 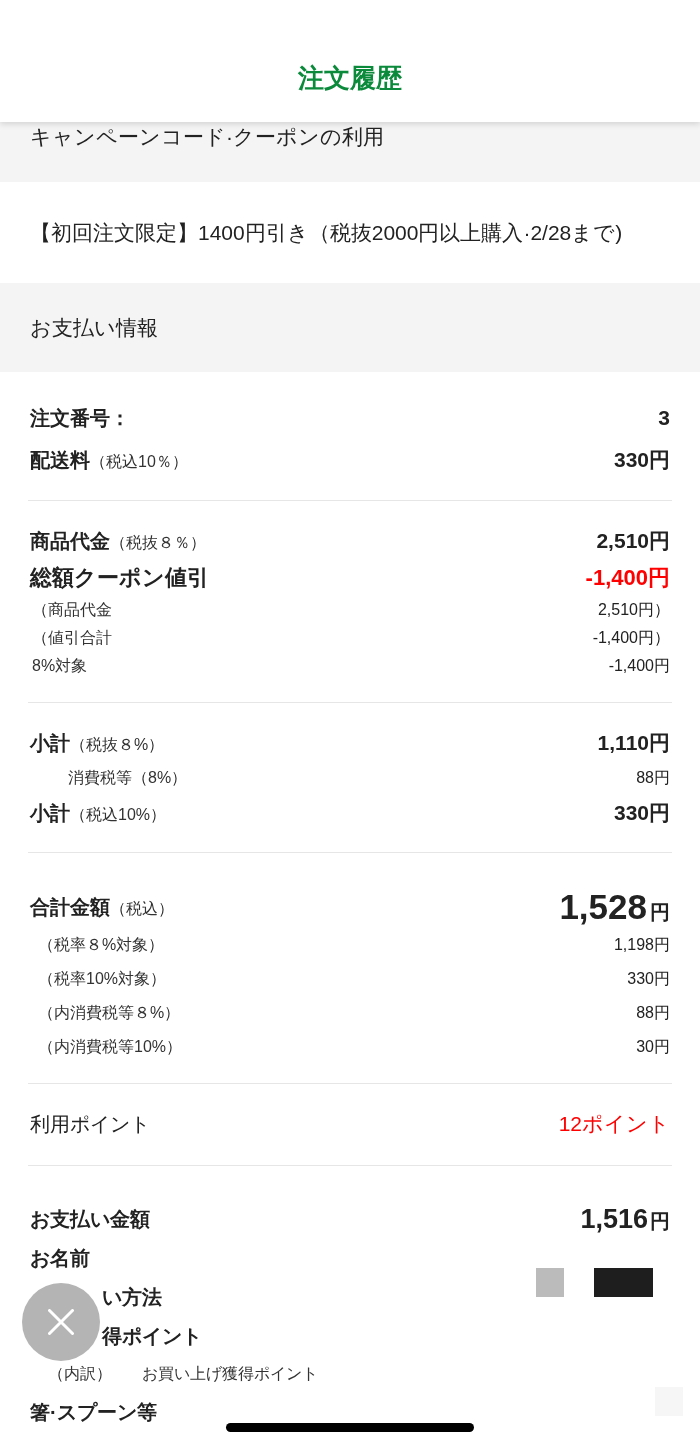 What do you see at coordinates (101, 945) in the screenshot?
I see `row-label: （税率８%対象）` at bounding box center [101, 945].